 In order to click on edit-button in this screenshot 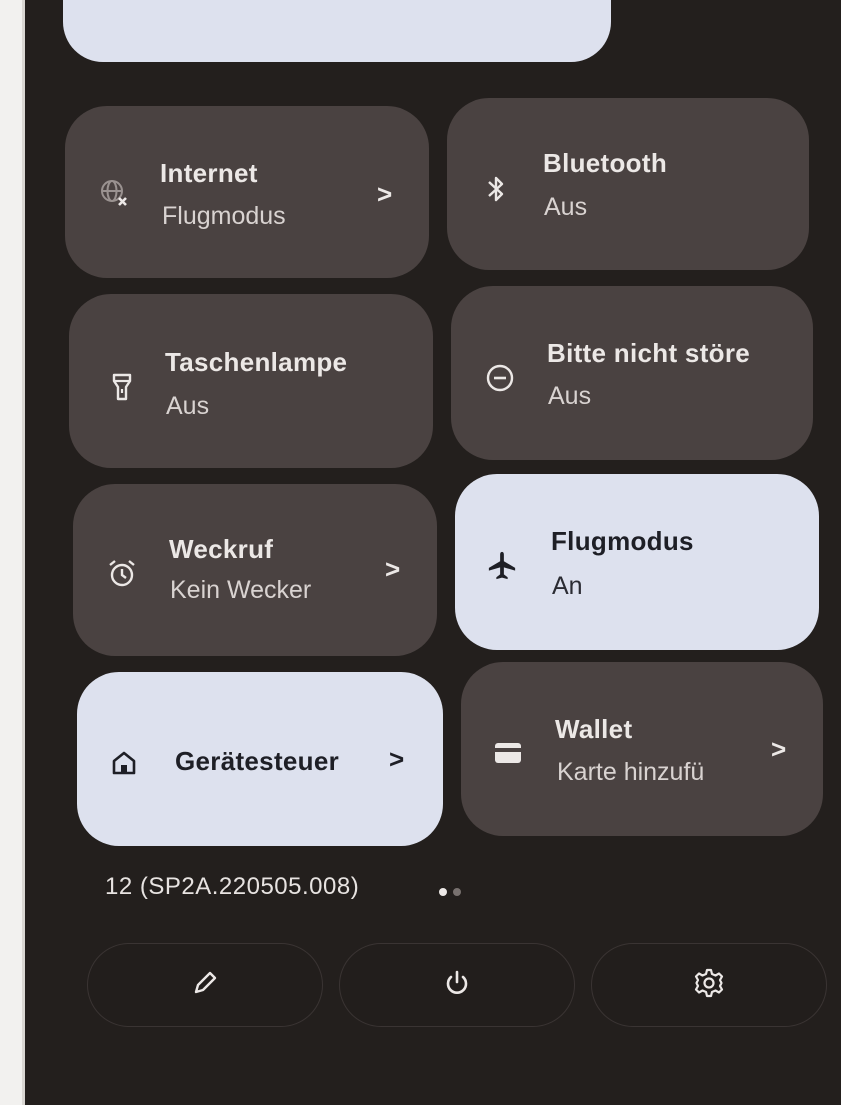, I will do `click(205, 985)`.